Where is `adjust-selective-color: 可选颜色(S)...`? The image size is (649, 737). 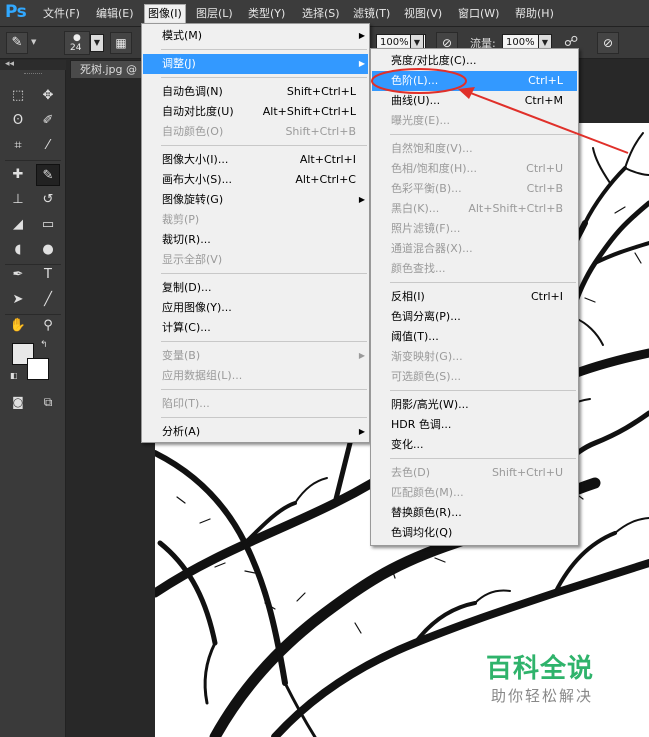
adjust-selective-color: 可选颜色(S)... is located at coordinates (474, 377).